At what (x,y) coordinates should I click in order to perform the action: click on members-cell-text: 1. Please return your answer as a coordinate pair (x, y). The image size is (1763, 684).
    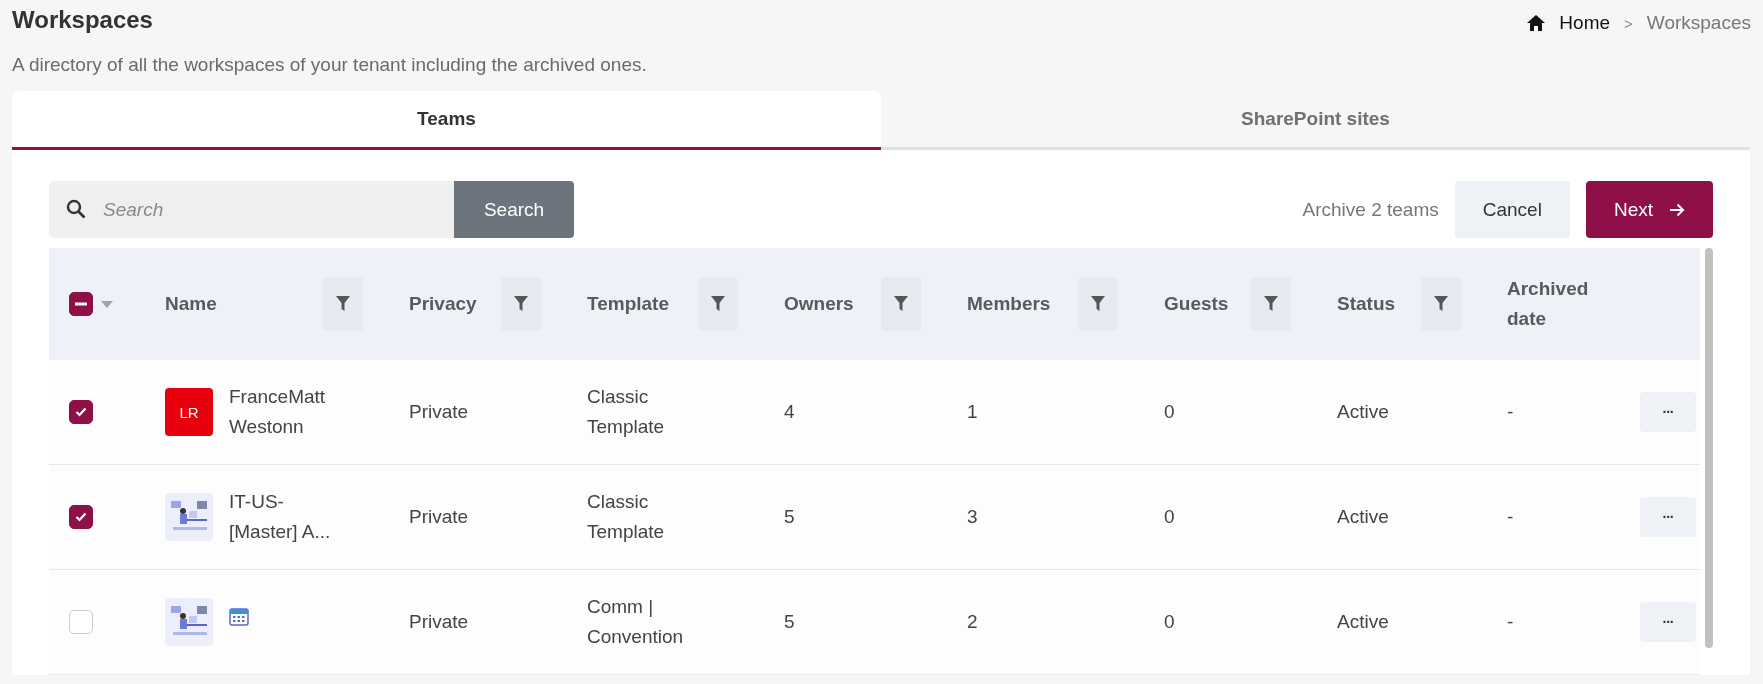
    Looking at the image, I should click on (973, 412).